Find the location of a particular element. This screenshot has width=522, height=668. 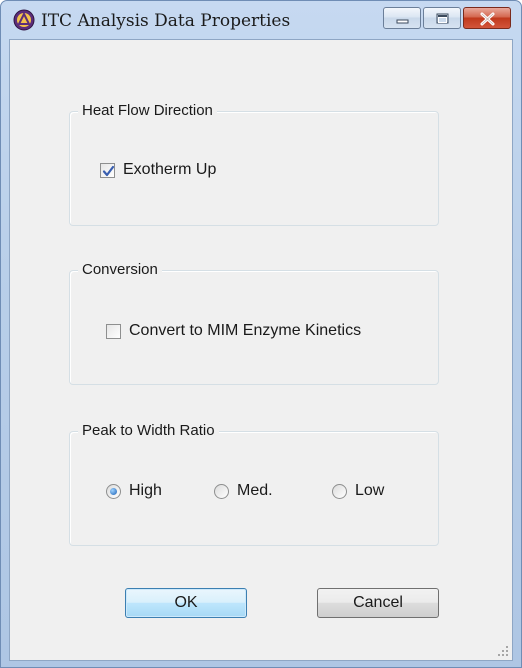

window-title: ITC Analysis Data Properties is located at coordinates (166, 21).